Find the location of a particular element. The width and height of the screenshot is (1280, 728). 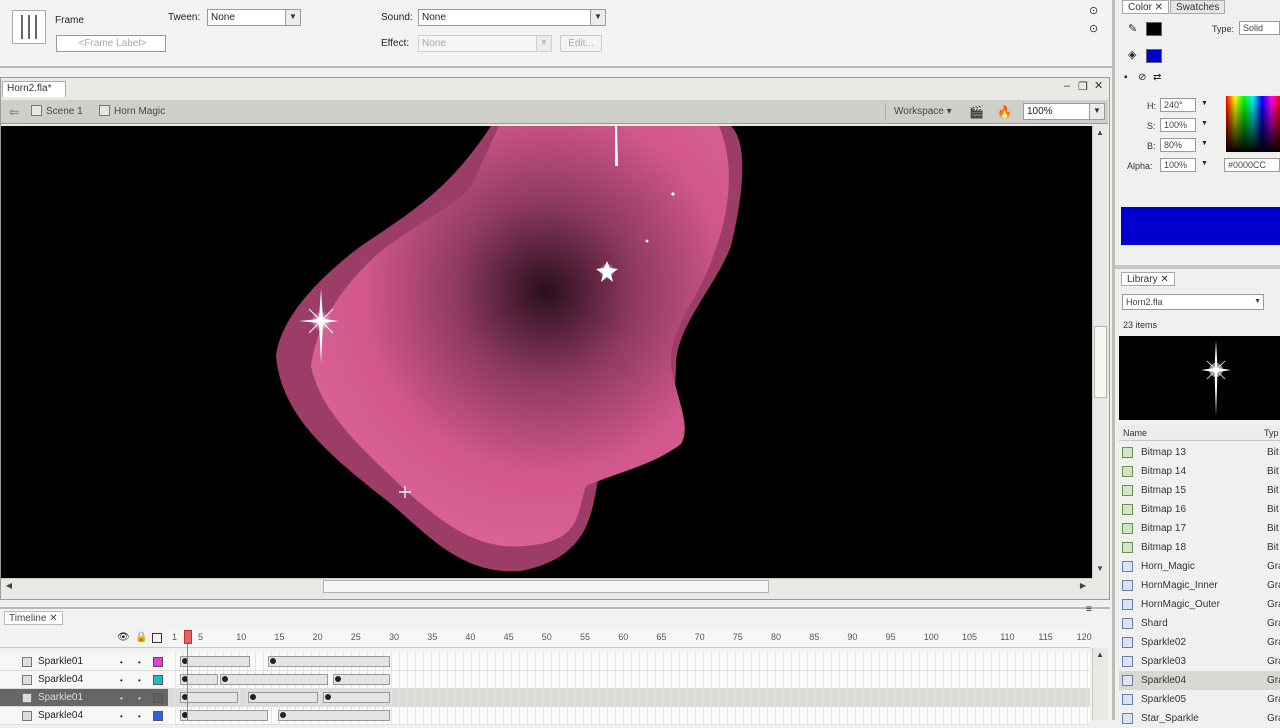

vertical-scrollbar: ▲ ▼ is located at coordinates (1100, 352).